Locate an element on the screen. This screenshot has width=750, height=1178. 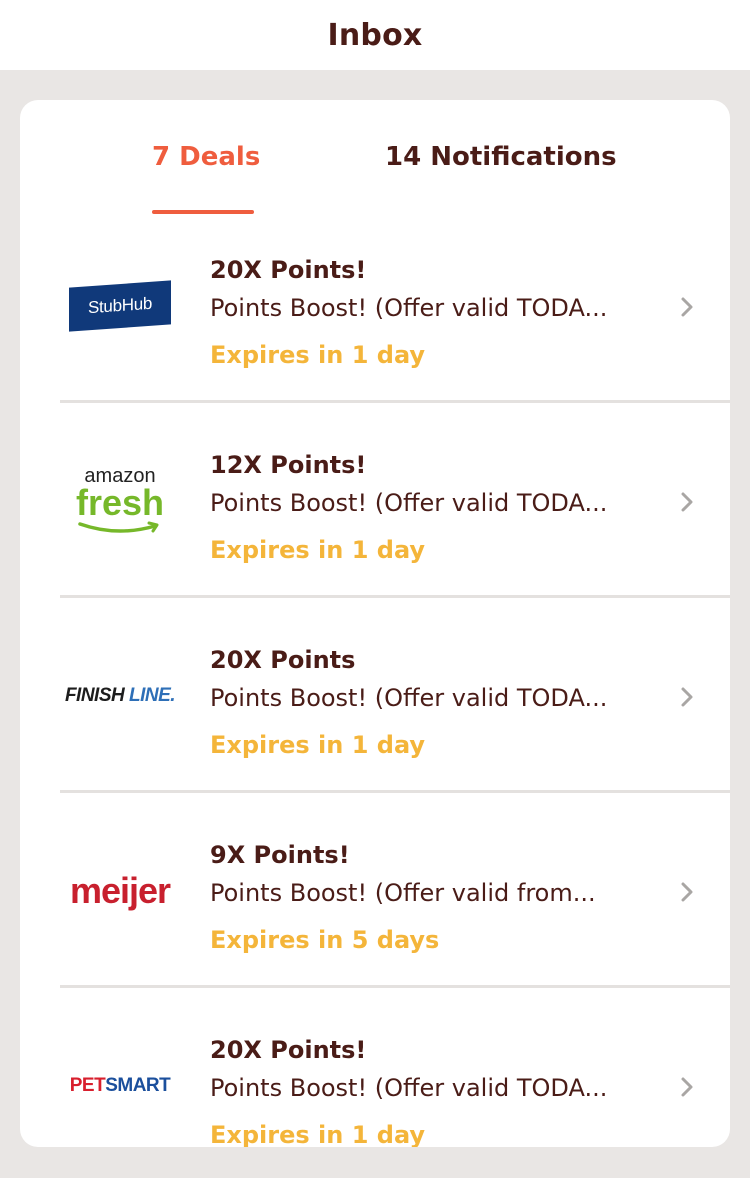
amazon-fresh-logo: amazon fresh is located at coordinates (120, 500).